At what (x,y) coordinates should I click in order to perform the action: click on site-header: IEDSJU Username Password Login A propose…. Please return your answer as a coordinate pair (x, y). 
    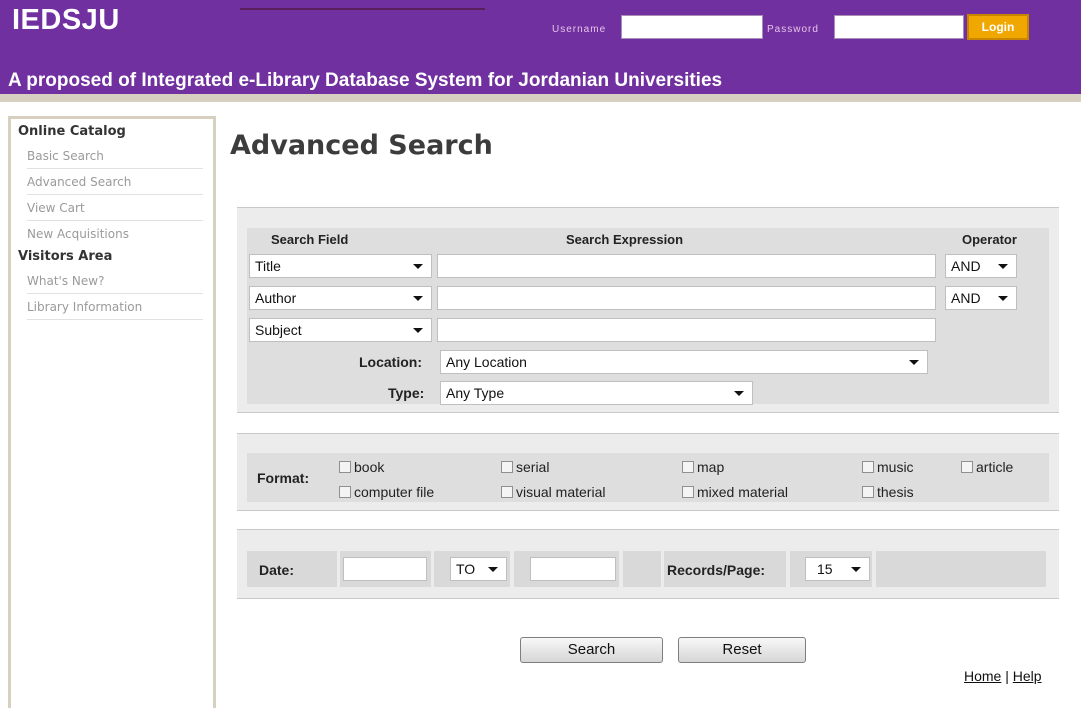
    Looking at the image, I should click on (540, 51).